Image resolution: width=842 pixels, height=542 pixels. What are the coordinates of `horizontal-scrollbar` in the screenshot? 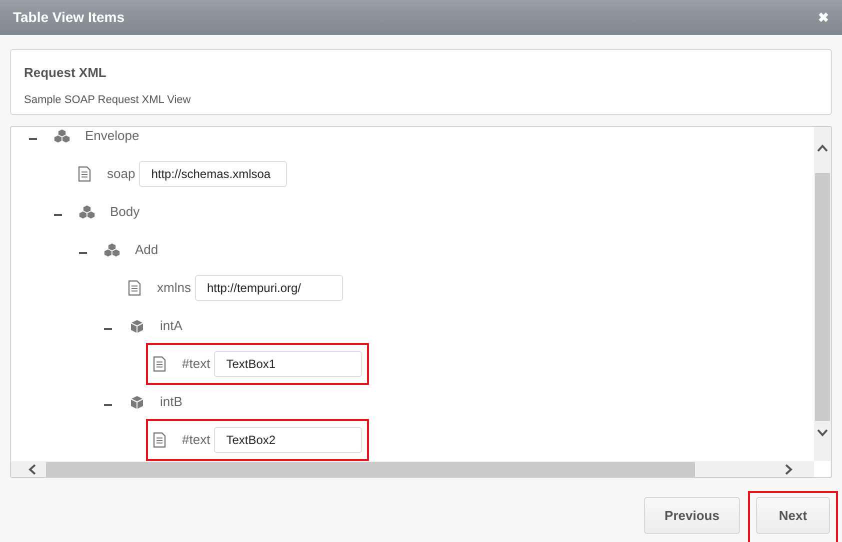 It's located at (412, 469).